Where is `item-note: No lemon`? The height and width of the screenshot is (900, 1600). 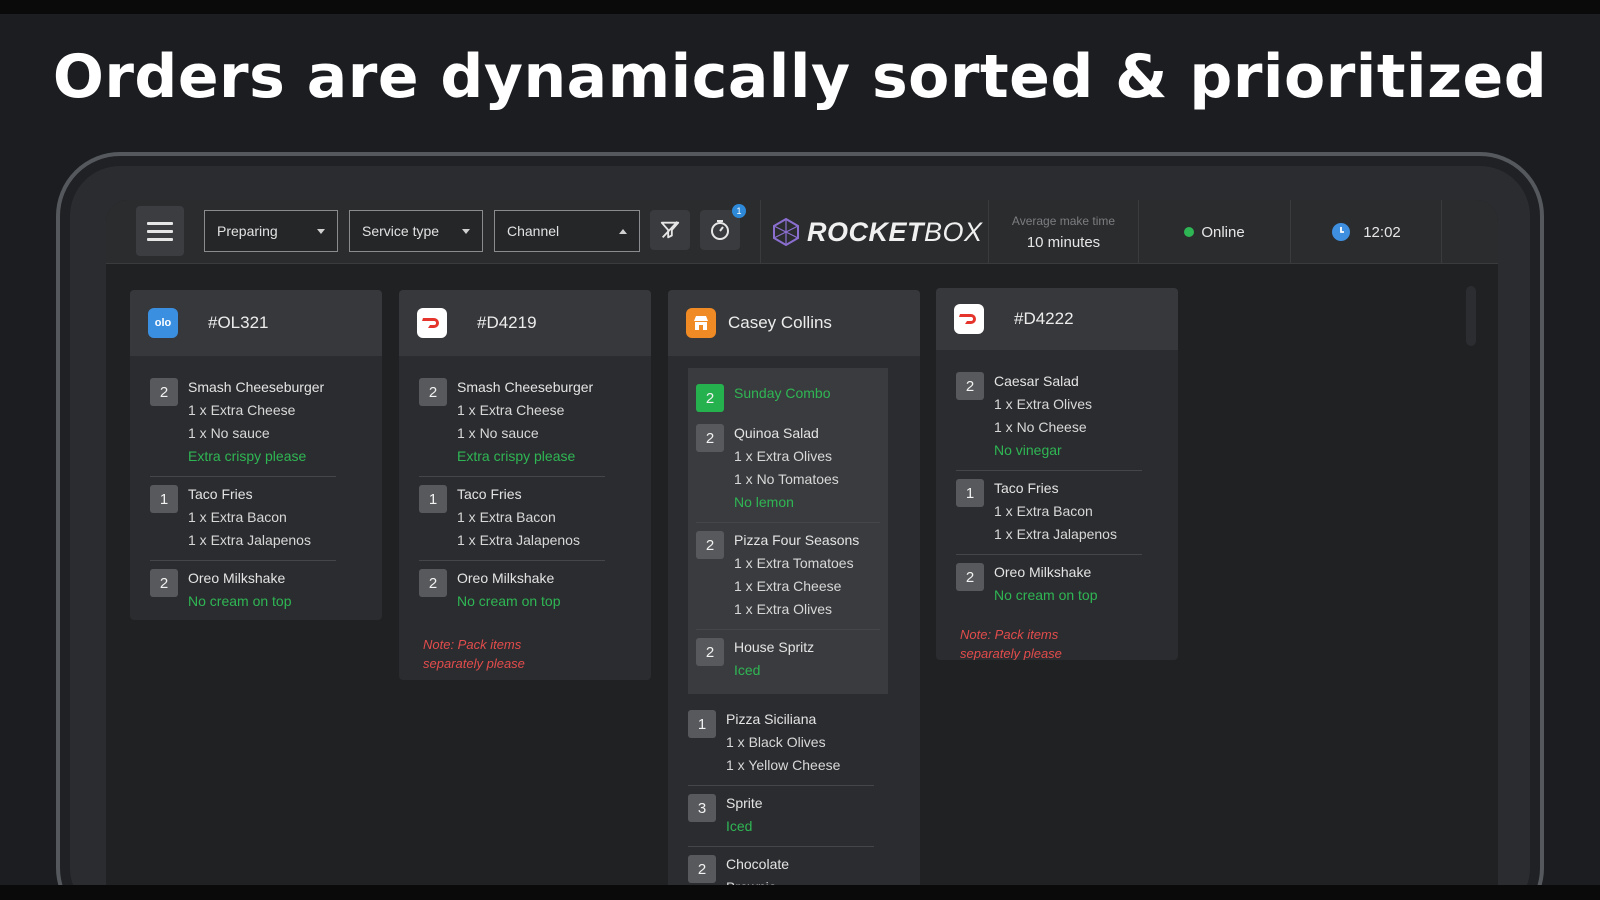
item-note: No lemon is located at coordinates (764, 502).